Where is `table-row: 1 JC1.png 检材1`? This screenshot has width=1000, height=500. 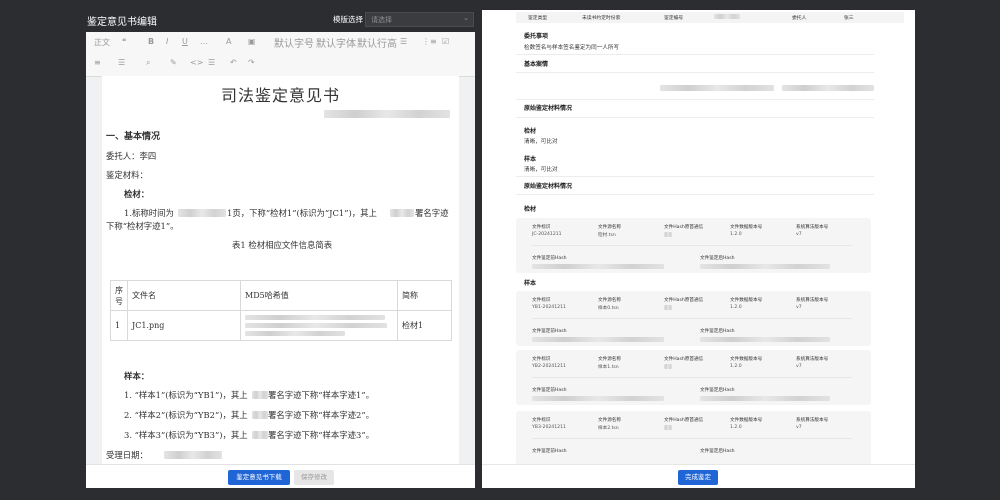 table-row: 1 JC1.png 检材1 is located at coordinates (281, 325).